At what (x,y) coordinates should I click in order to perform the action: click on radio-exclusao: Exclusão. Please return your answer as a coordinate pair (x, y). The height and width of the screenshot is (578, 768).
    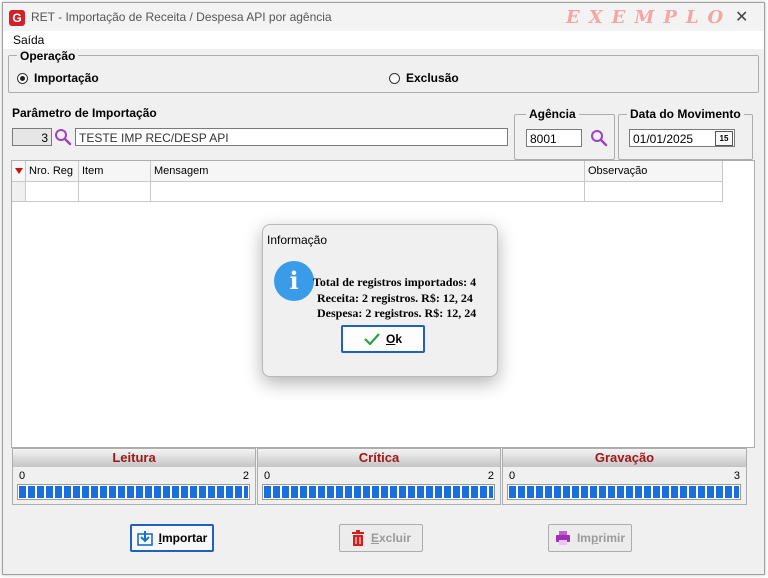
    Looking at the image, I should click on (424, 78).